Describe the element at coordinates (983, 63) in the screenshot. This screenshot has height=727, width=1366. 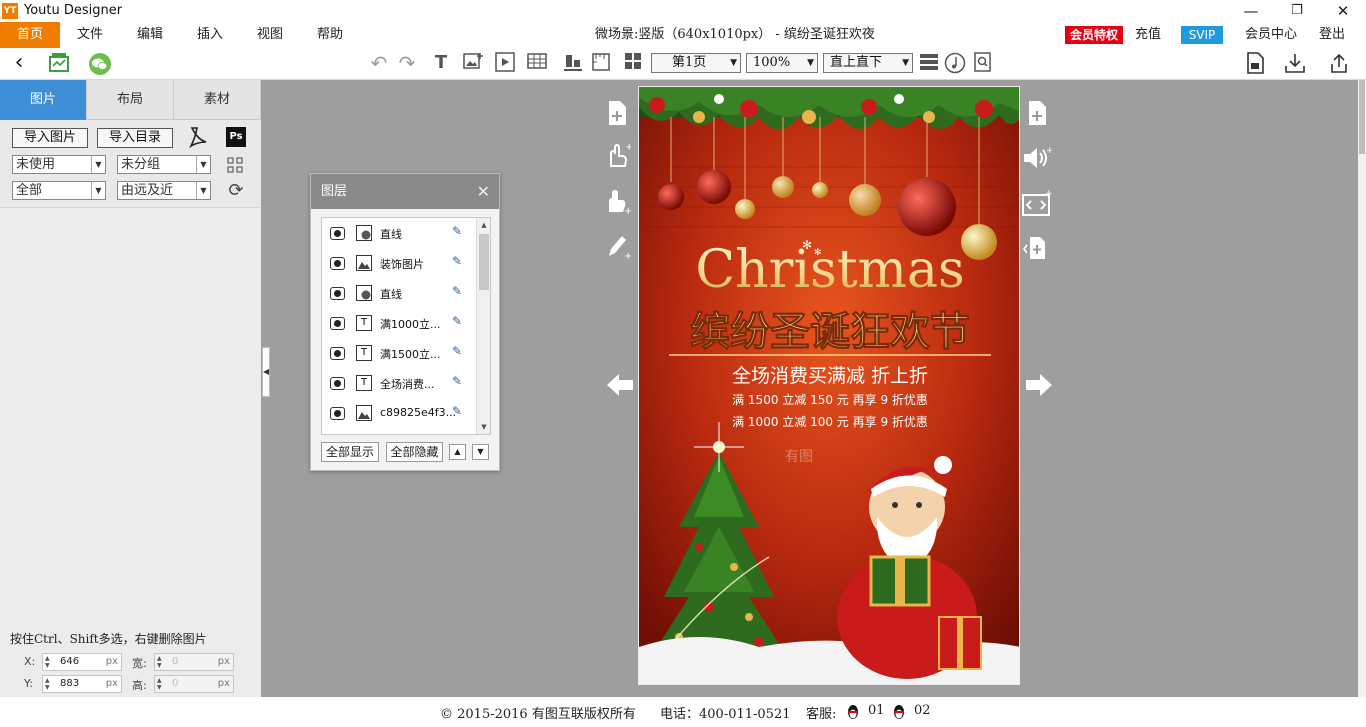
I see `preview-search-icon` at that location.